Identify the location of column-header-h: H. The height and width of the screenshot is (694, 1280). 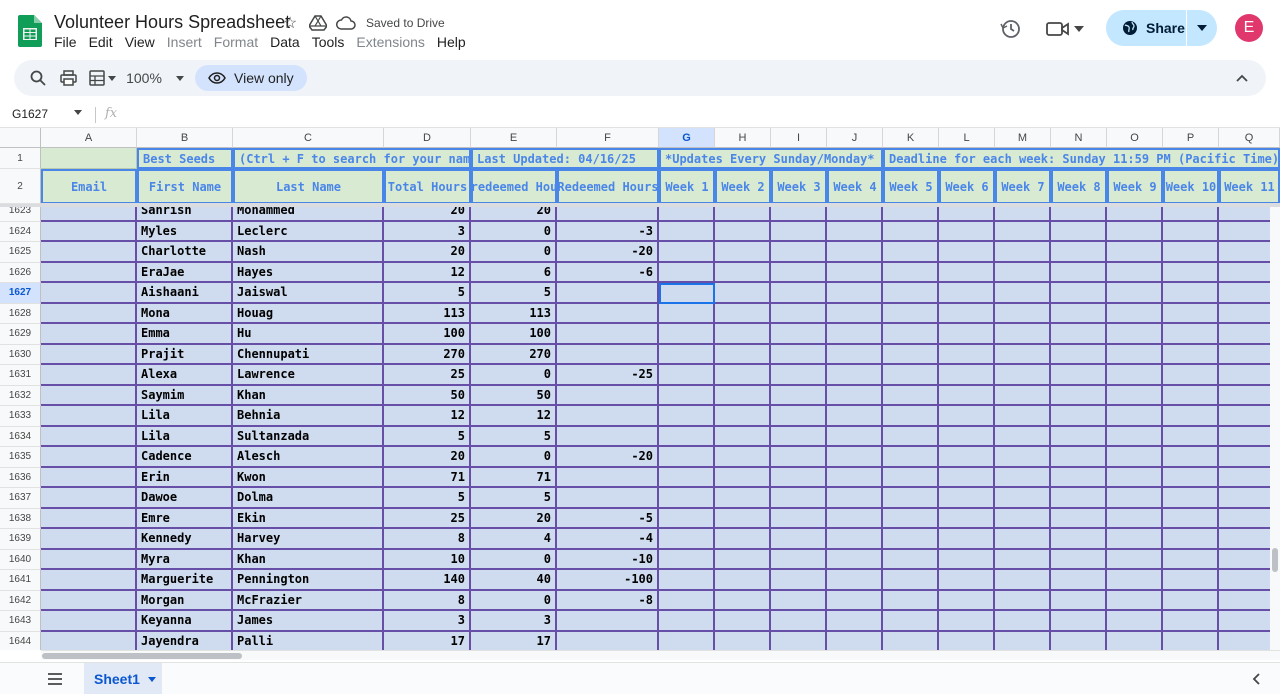
(743, 138).